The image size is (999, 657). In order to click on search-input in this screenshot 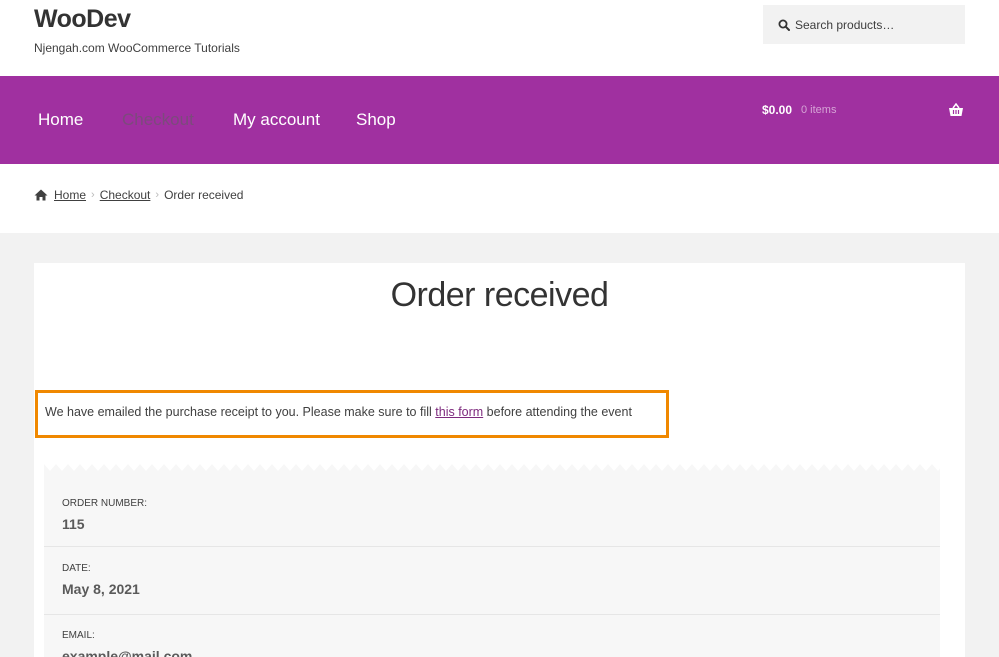, I will do `click(877, 24)`.